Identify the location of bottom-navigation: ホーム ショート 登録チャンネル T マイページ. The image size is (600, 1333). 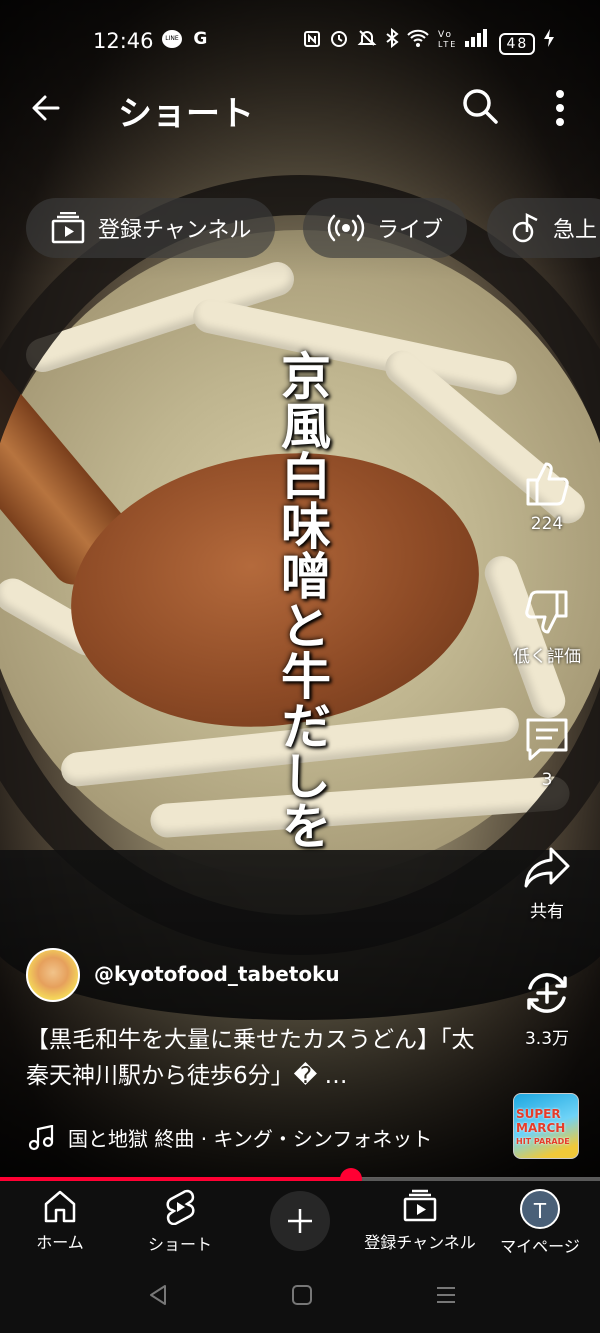
(300, 1221).